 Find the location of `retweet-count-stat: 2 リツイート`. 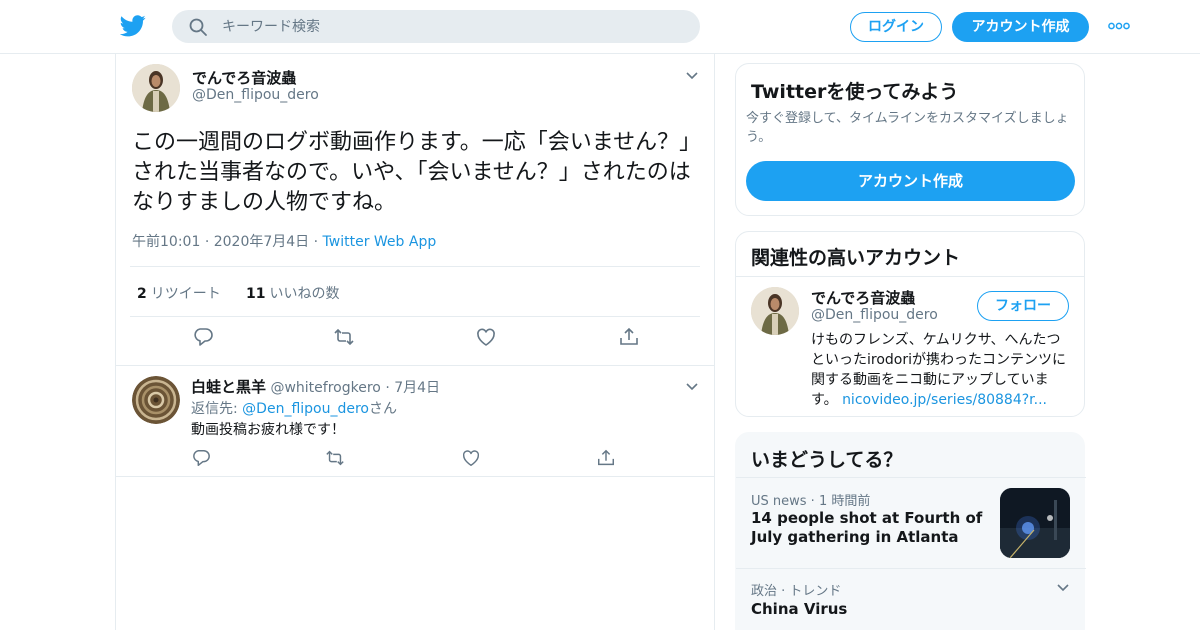

retweet-count-stat: 2 リツイート is located at coordinates (179, 293).